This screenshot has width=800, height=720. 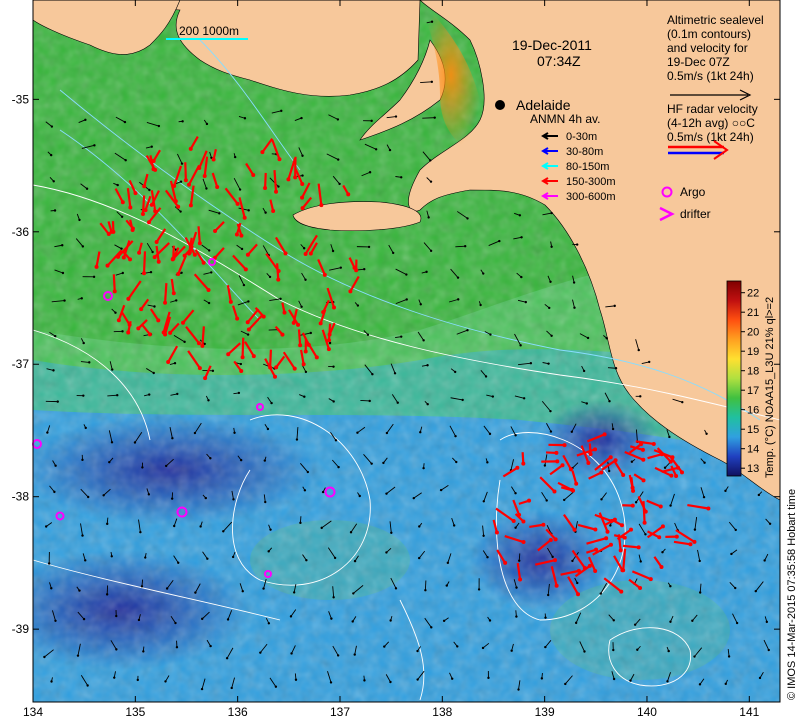 I want to click on lon-tick-label: 136, so click(x=238, y=712).